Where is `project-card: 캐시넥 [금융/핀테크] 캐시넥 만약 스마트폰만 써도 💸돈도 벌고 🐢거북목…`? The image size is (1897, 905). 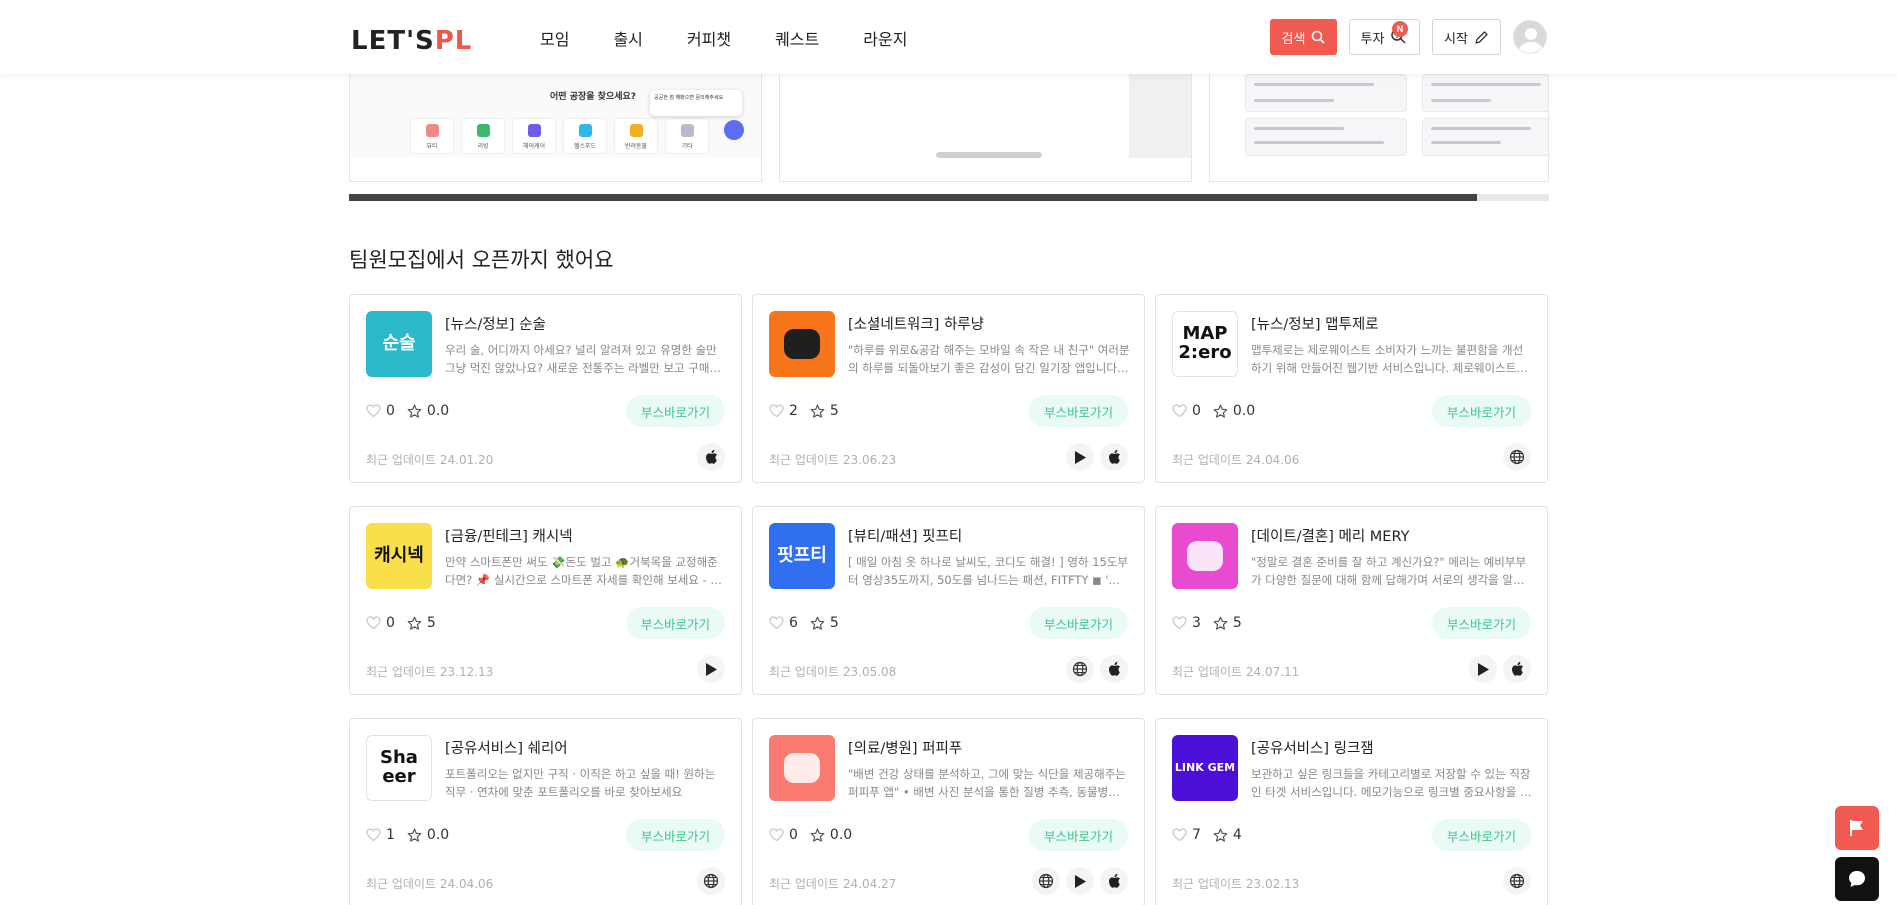 project-card: 캐시넥 [금융/핀테크] 캐시넥 만약 스마트폰만 써도 💸돈도 벌고 🐢거북목… is located at coordinates (545, 600).